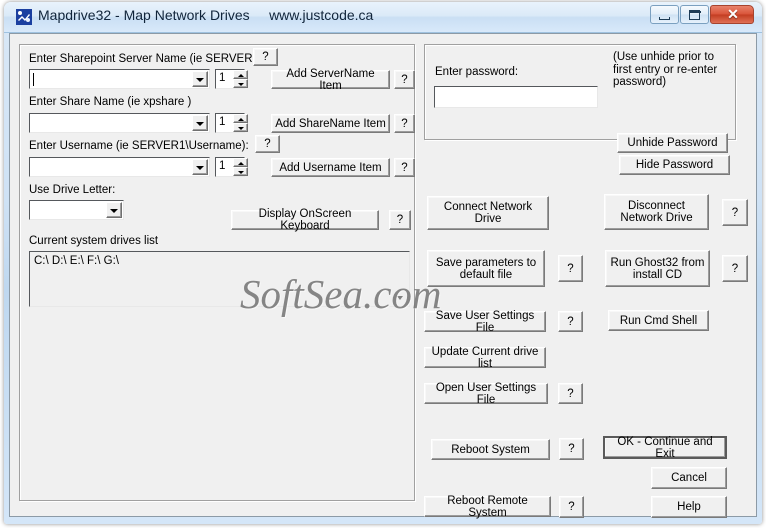 The height and width of the screenshot is (528, 766). Describe the element at coordinates (76, 210) in the screenshot. I see `drive-letter-combo` at that location.